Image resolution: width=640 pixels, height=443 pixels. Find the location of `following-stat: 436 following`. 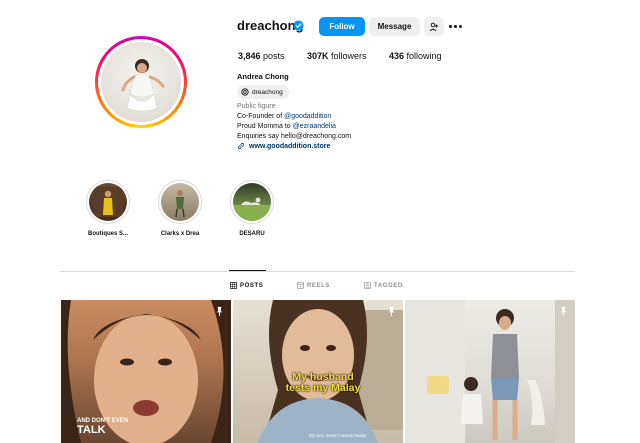

following-stat: 436 following is located at coordinates (415, 56).